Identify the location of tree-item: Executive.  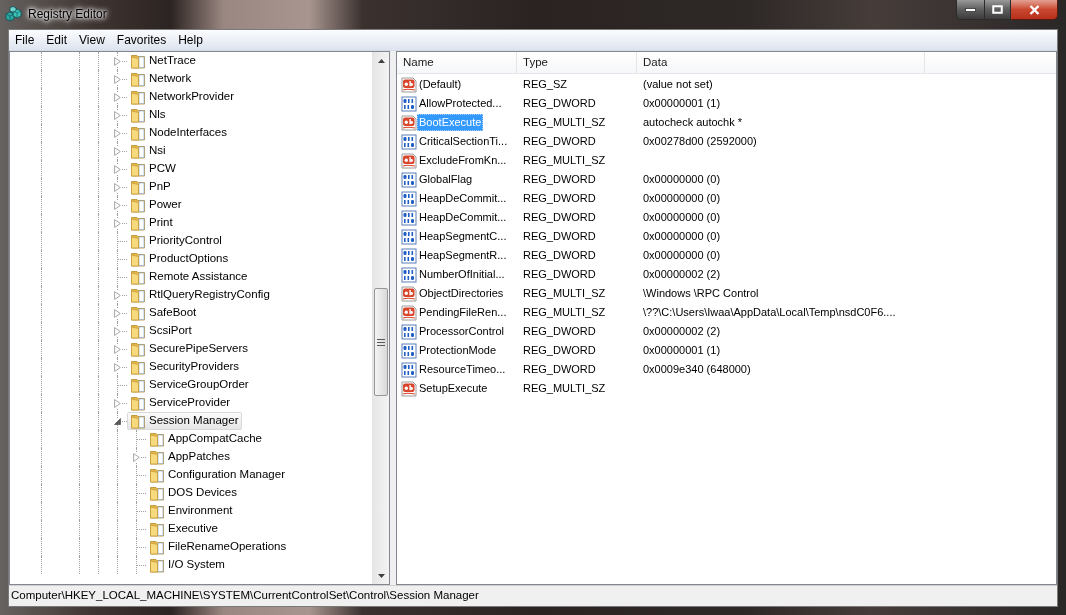
(183, 529).